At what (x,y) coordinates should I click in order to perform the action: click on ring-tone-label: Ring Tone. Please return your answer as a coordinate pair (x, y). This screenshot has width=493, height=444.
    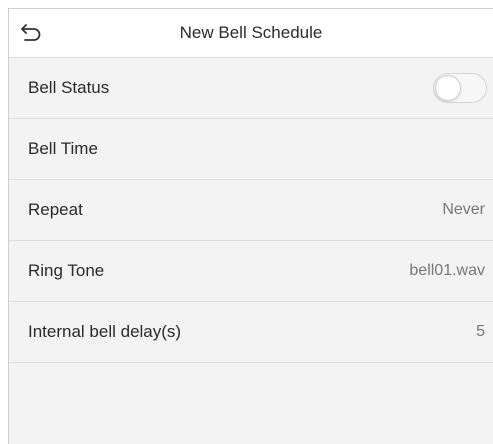
    Looking at the image, I should click on (66, 270).